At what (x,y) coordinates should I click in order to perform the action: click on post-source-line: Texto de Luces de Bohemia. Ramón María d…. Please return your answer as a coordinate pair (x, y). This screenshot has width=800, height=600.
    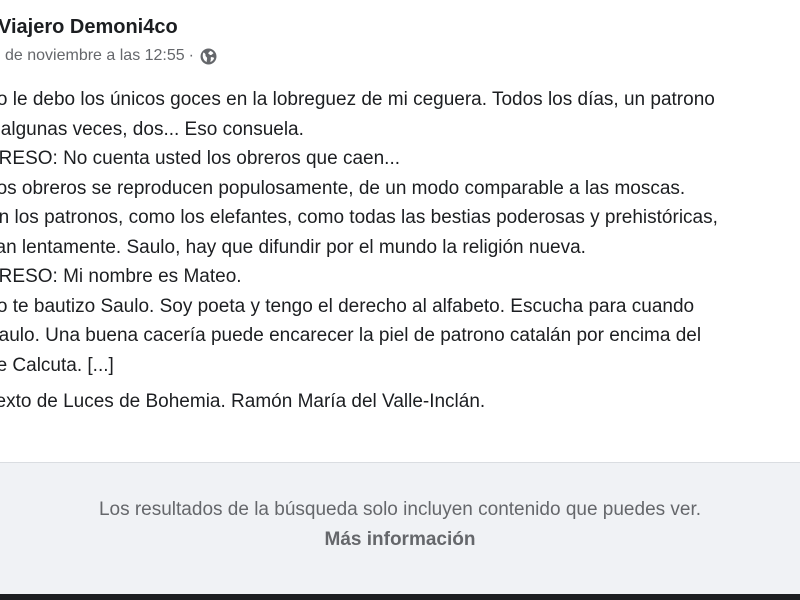
    Looking at the image, I should click on (243, 401).